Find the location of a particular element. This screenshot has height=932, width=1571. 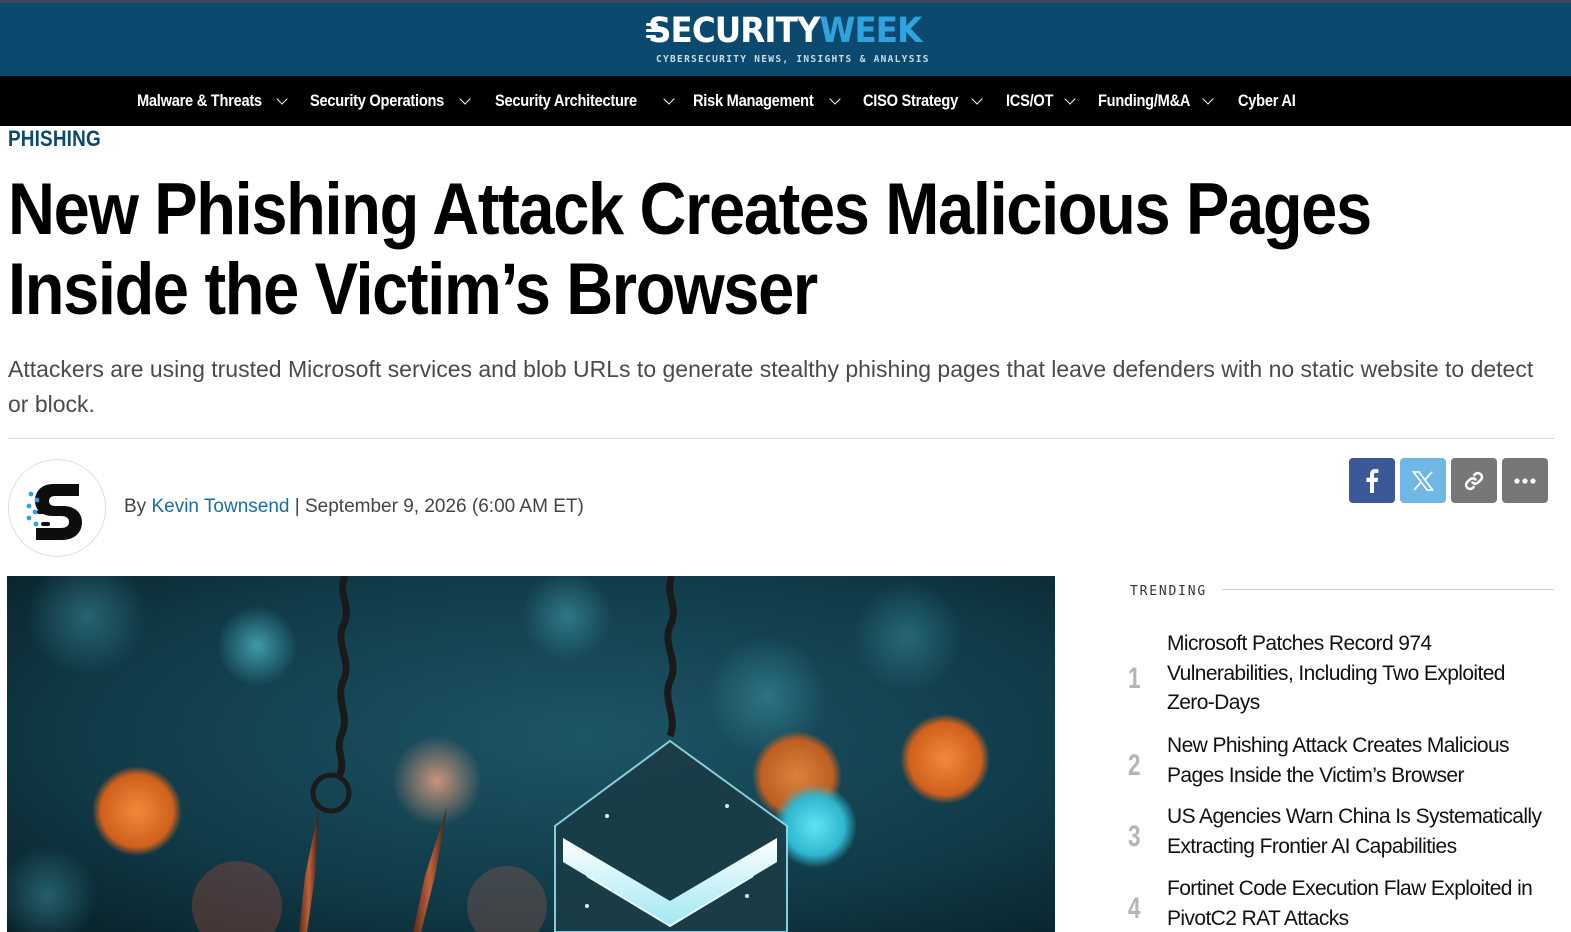

nav-item-cyber-ai: Cyber AI is located at coordinates (1271, 101).